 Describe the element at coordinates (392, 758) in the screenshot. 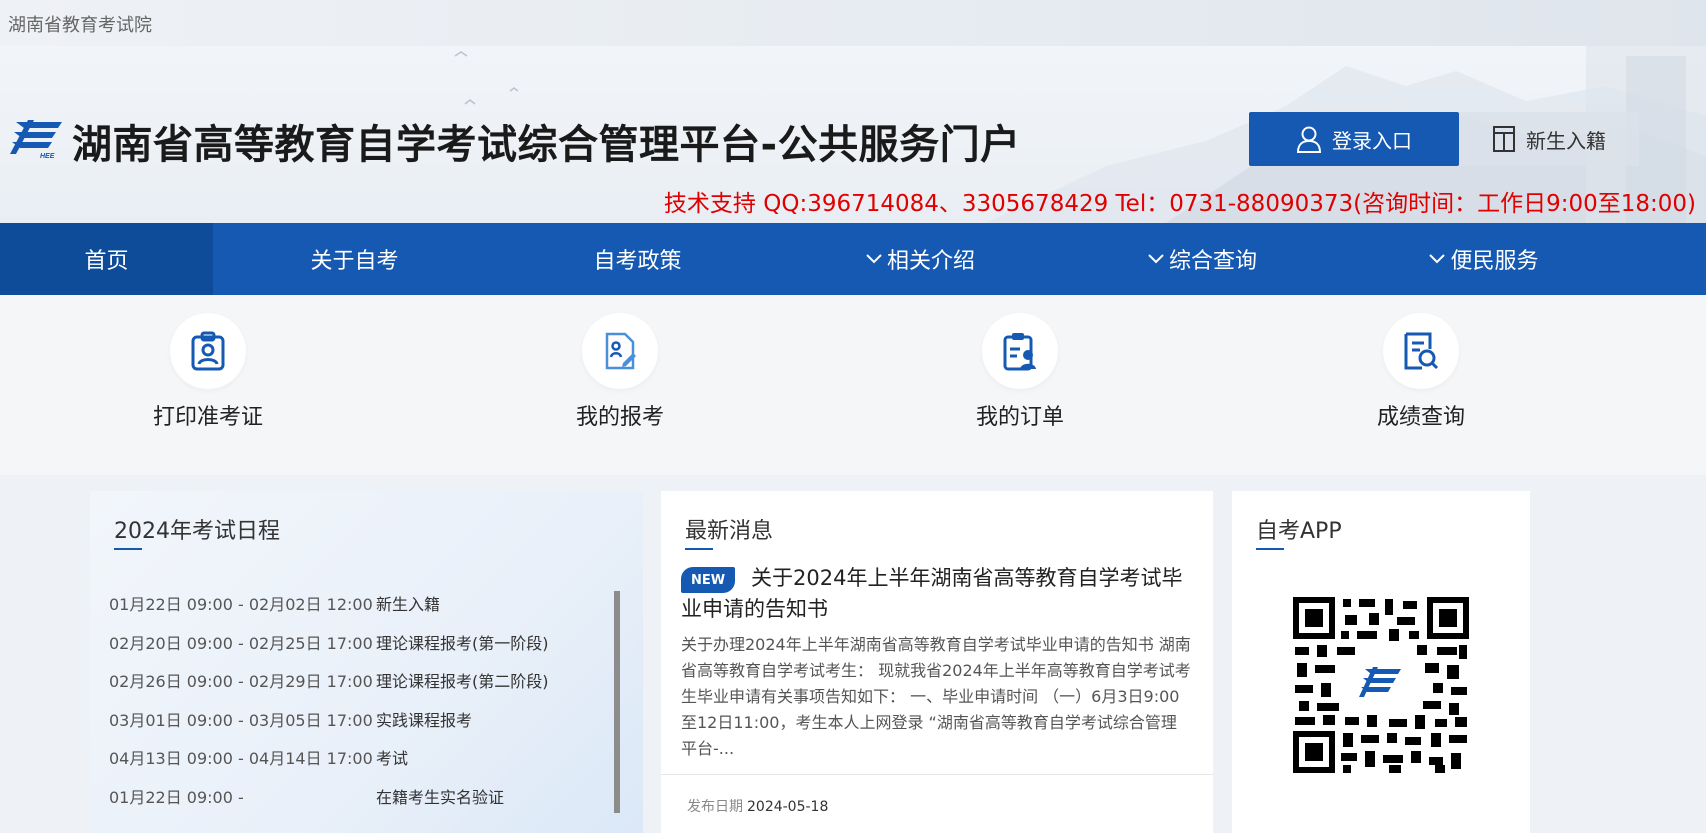

I see `schedule-event: 考试` at that location.